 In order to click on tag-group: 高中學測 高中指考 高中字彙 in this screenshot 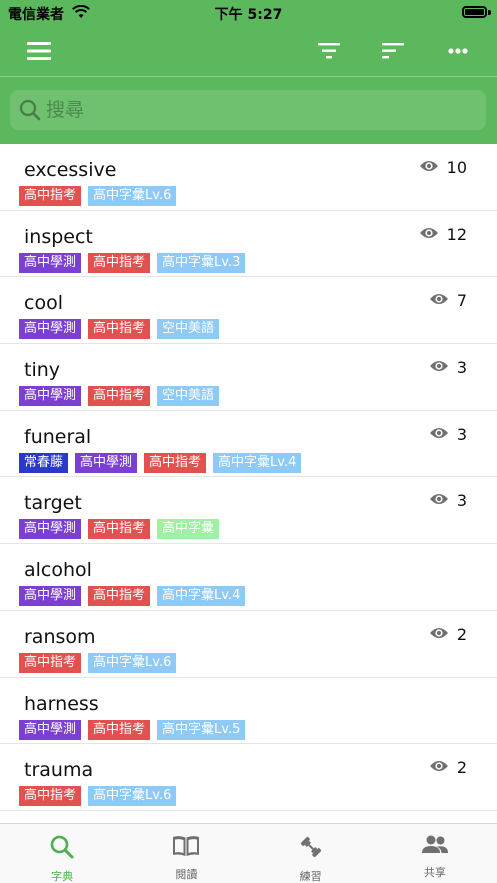, I will do `click(119, 529)`.